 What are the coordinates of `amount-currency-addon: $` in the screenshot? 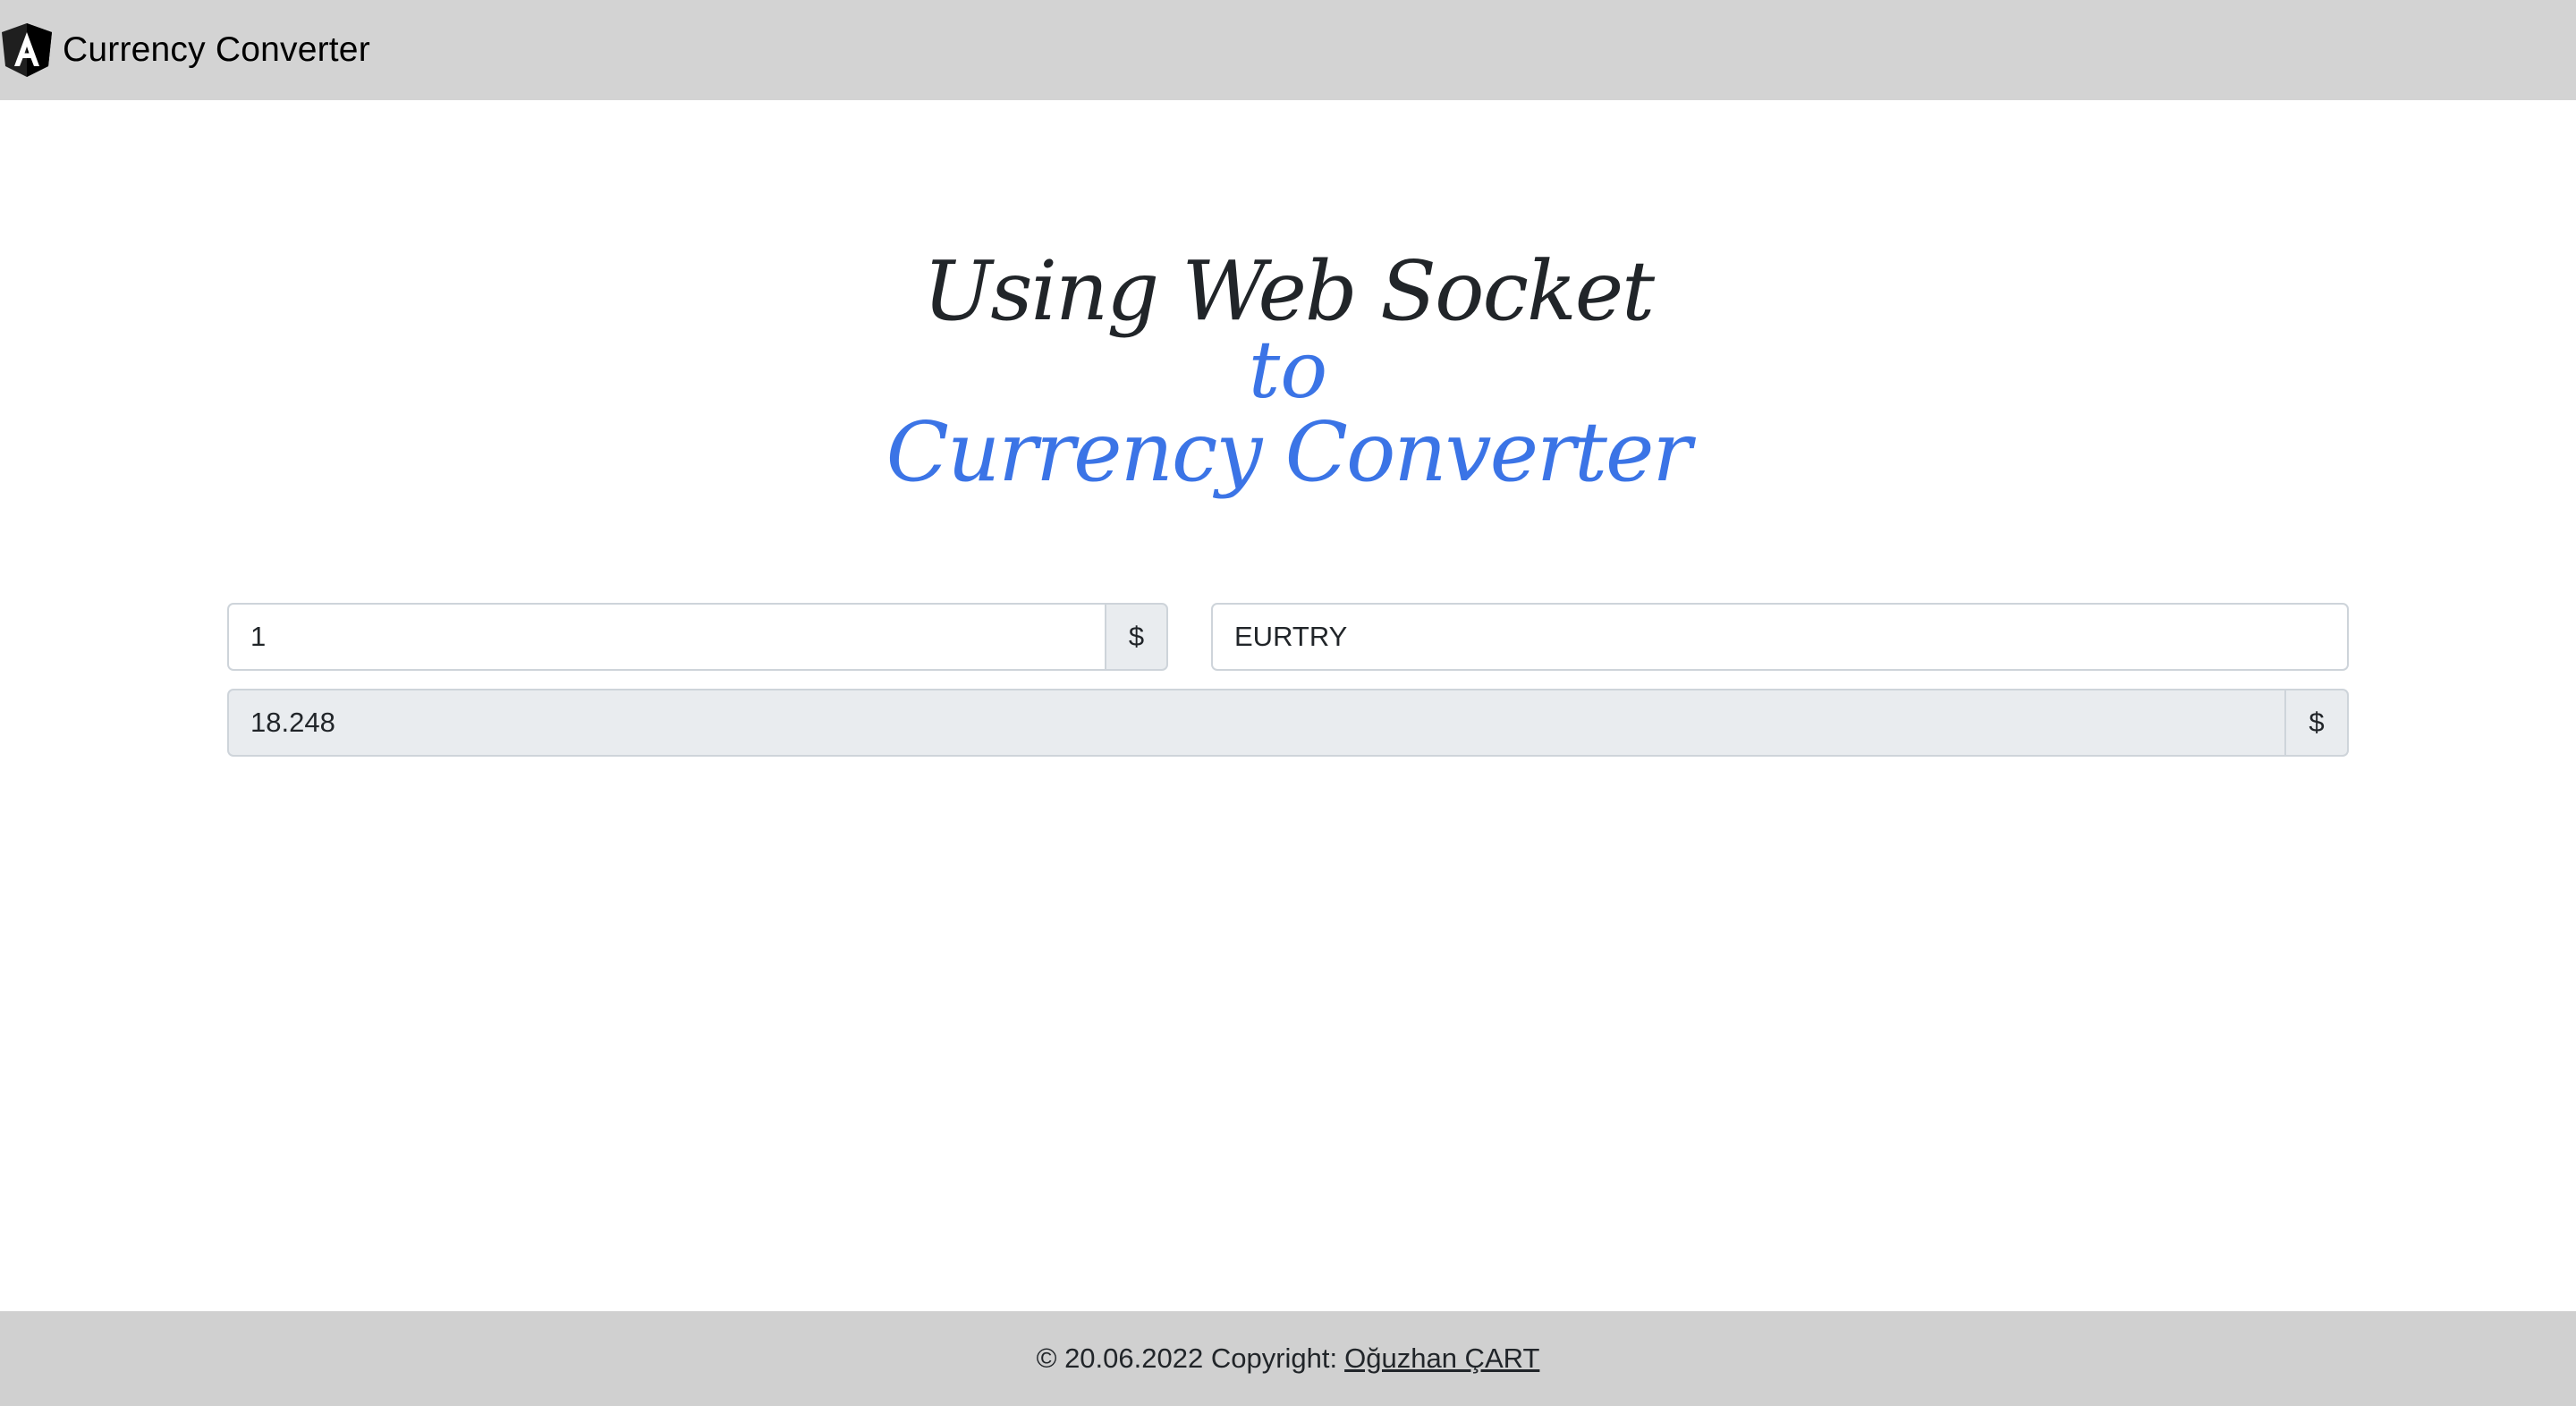 It's located at (1136, 637).